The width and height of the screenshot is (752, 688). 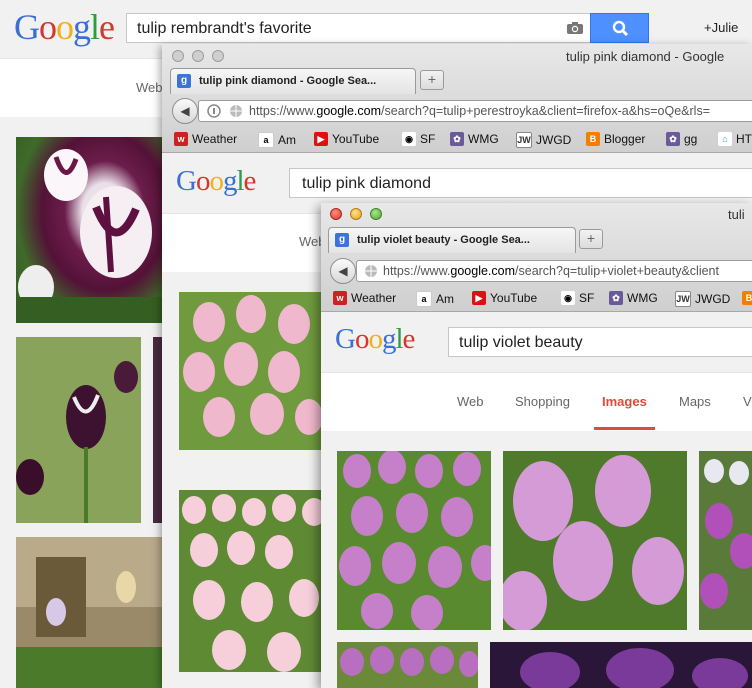 I want to click on search-query-text: tulip rembrandt's favorite, so click(x=224, y=28).